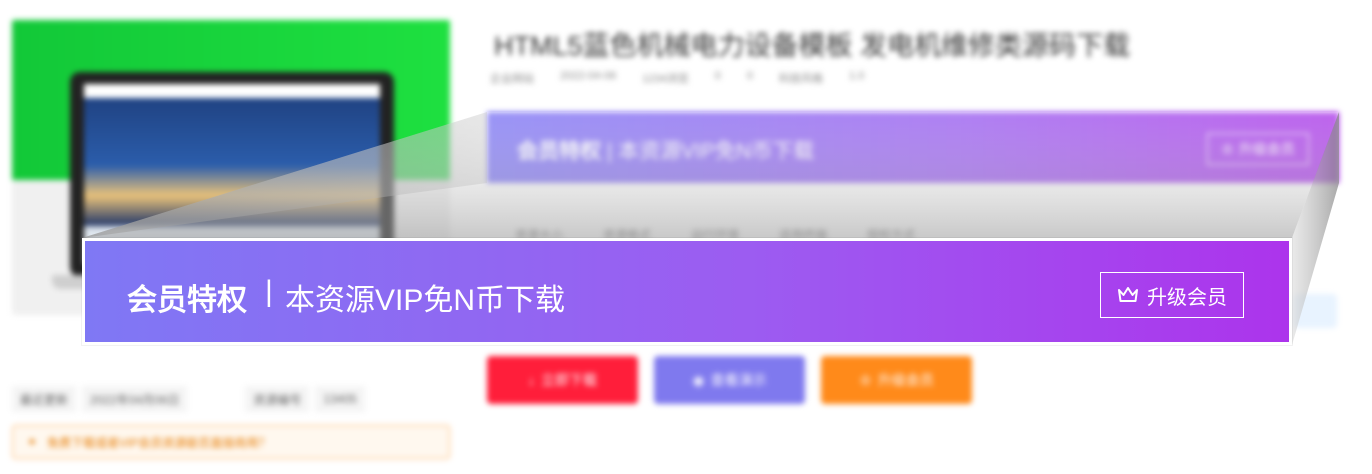  I want to click on resource-id-label: 资源编号, so click(277, 399).